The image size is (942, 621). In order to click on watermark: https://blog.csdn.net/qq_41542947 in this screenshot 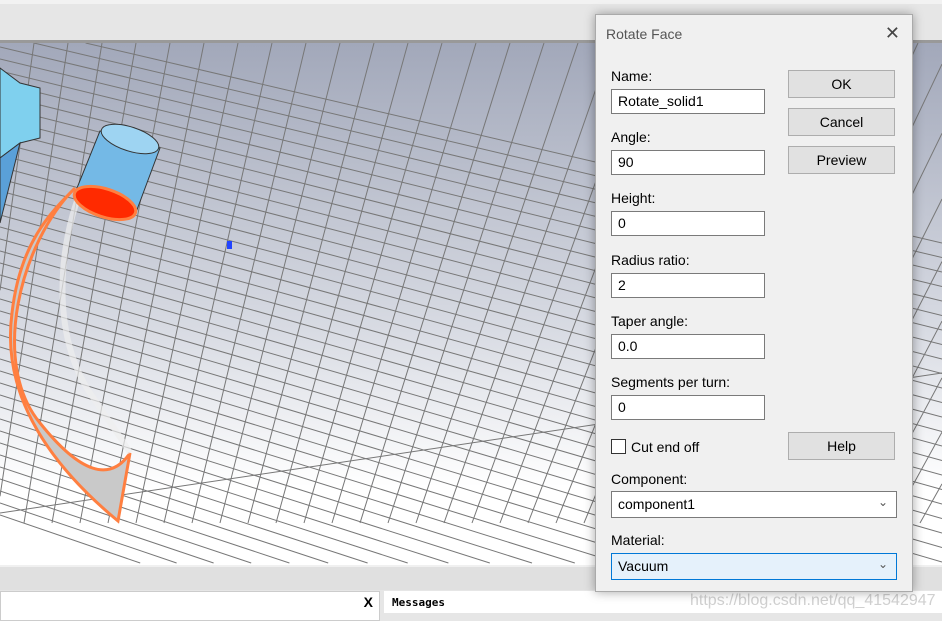, I will do `click(813, 600)`.